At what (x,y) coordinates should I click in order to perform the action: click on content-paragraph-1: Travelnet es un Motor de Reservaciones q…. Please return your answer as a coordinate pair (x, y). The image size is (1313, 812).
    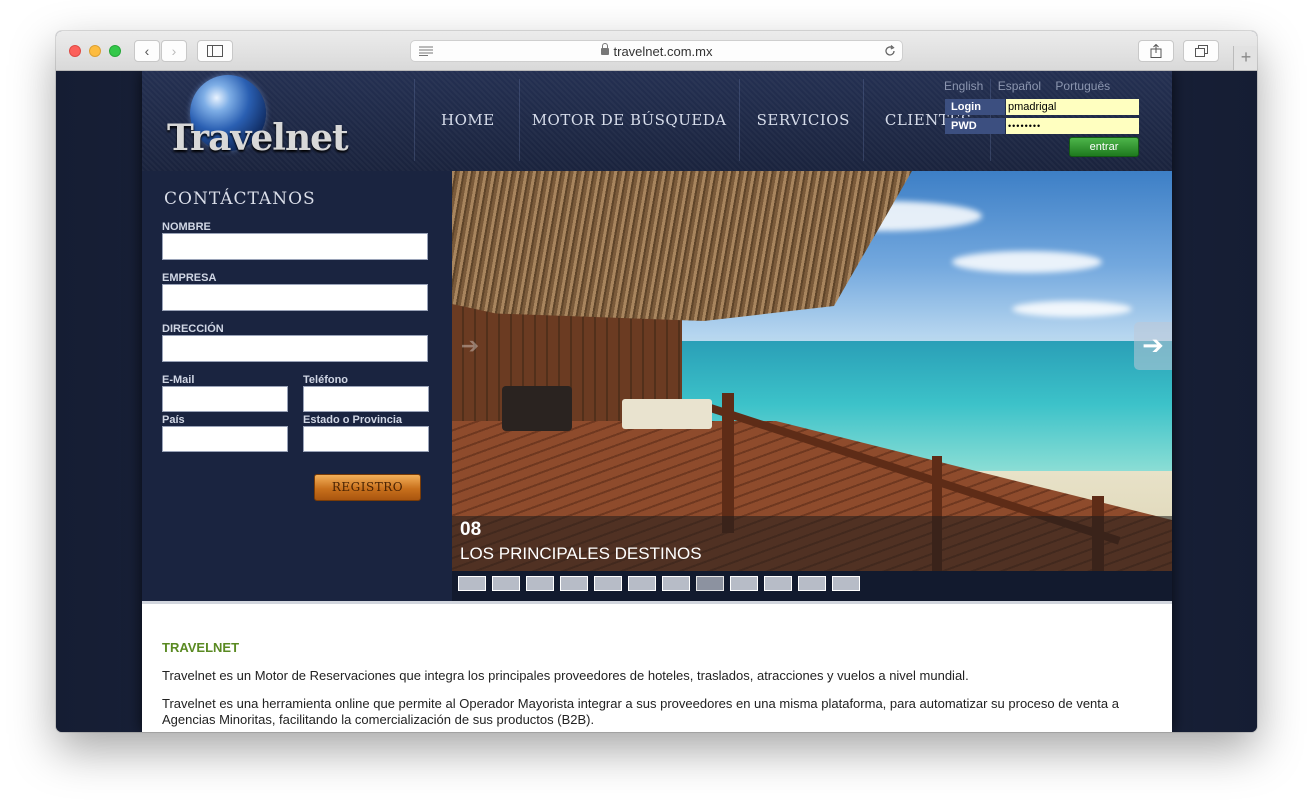
    Looking at the image, I should click on (565, 675).